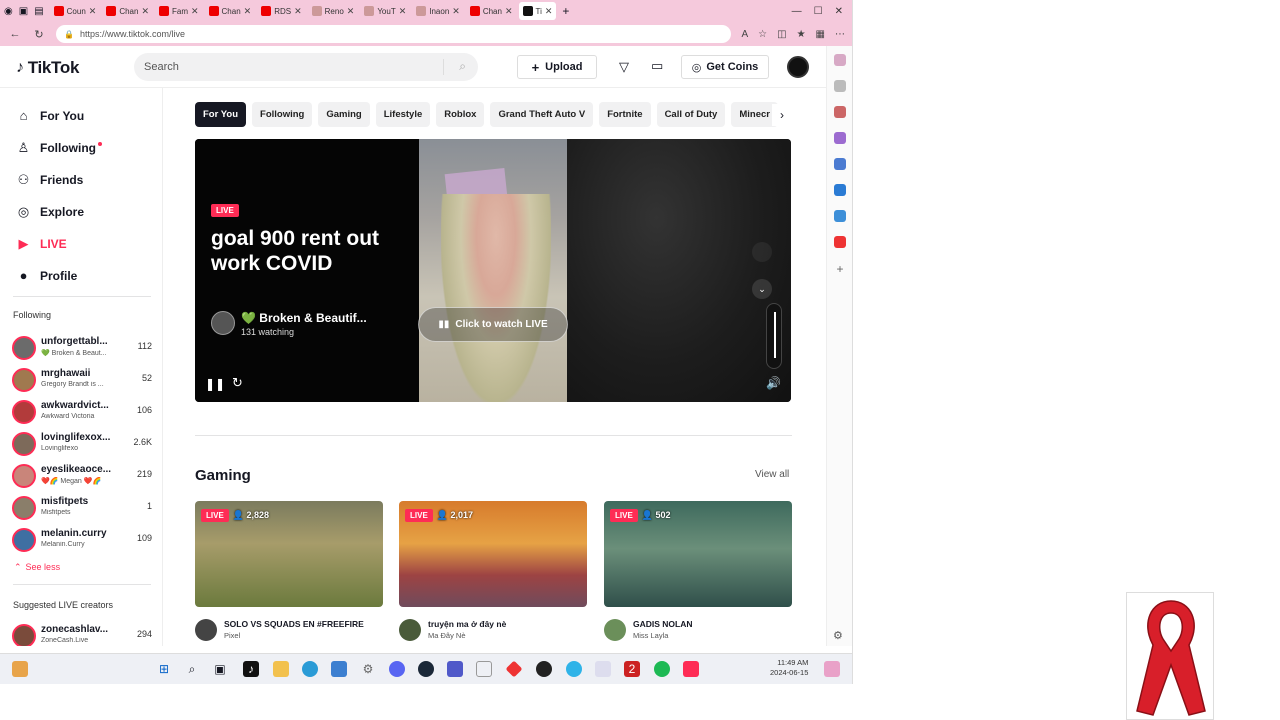 This screenshot has height=720, width=1280. What do you see at coordinates (820, 34) in the screenshot?
I see `collections-icon: ▦` at bounding box center [820, 34].